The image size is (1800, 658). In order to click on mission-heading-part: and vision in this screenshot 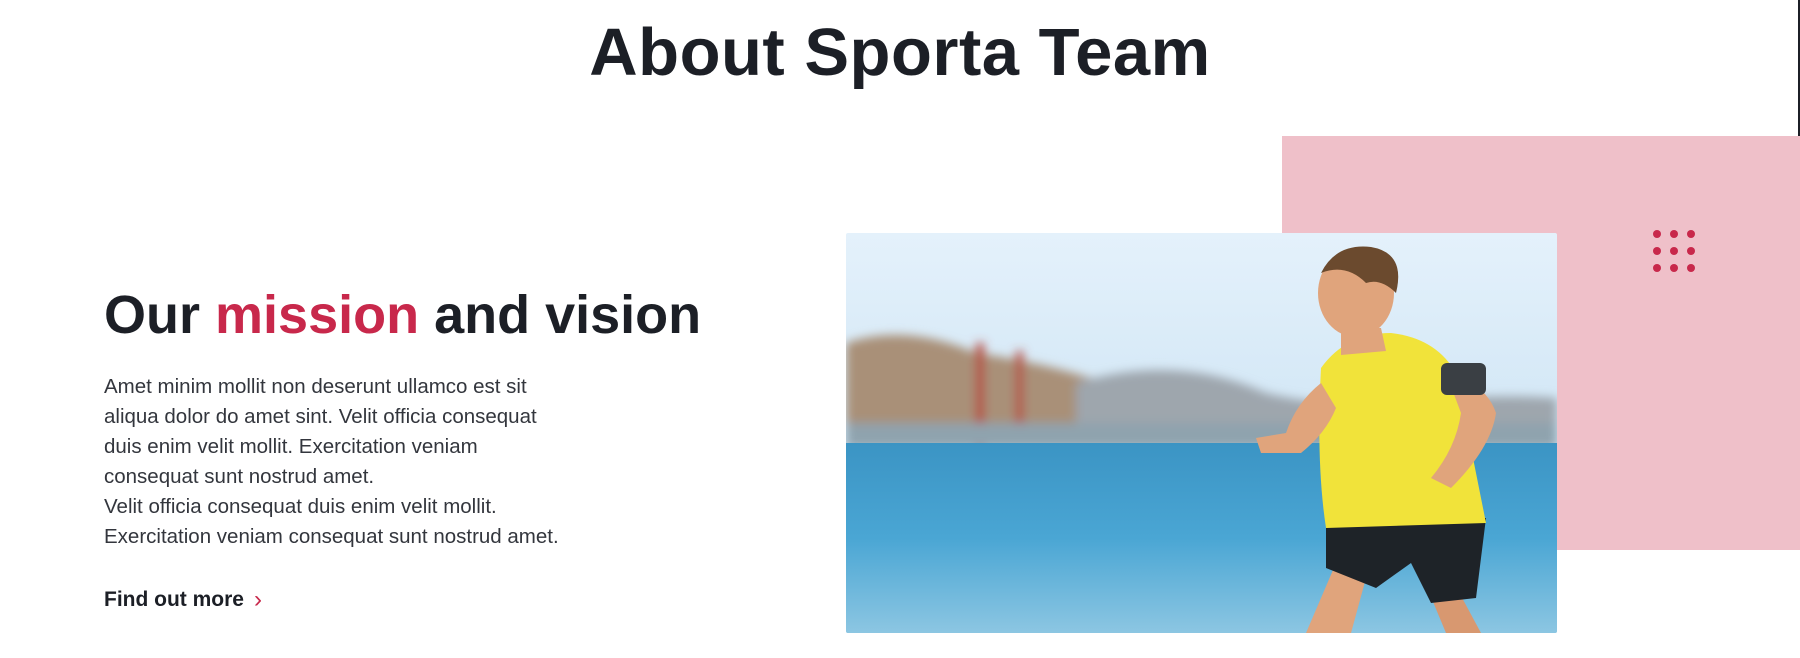, I will do `click(560, 315)`.